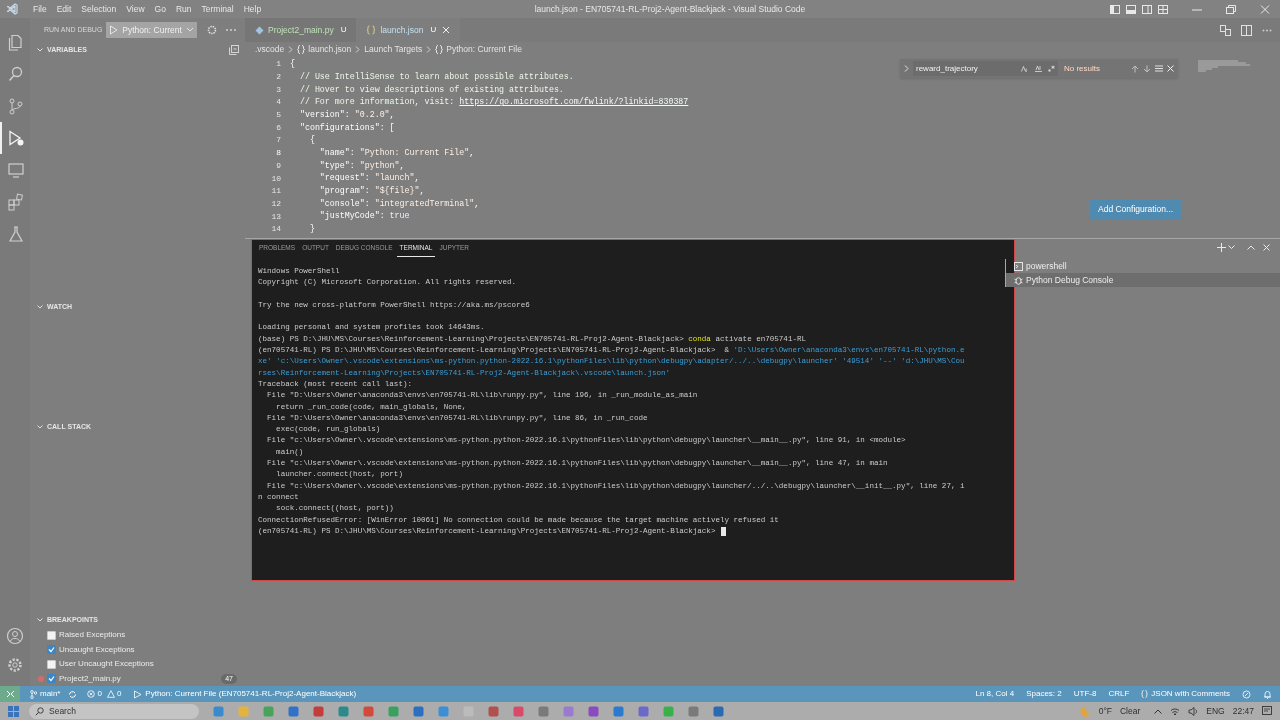 The width and height of the screenshot is (1280, 720). I want to click on debug-target: Python: Current File (EN705741-RL-Proj2-Agent-Blackjack), so click(251, 694).